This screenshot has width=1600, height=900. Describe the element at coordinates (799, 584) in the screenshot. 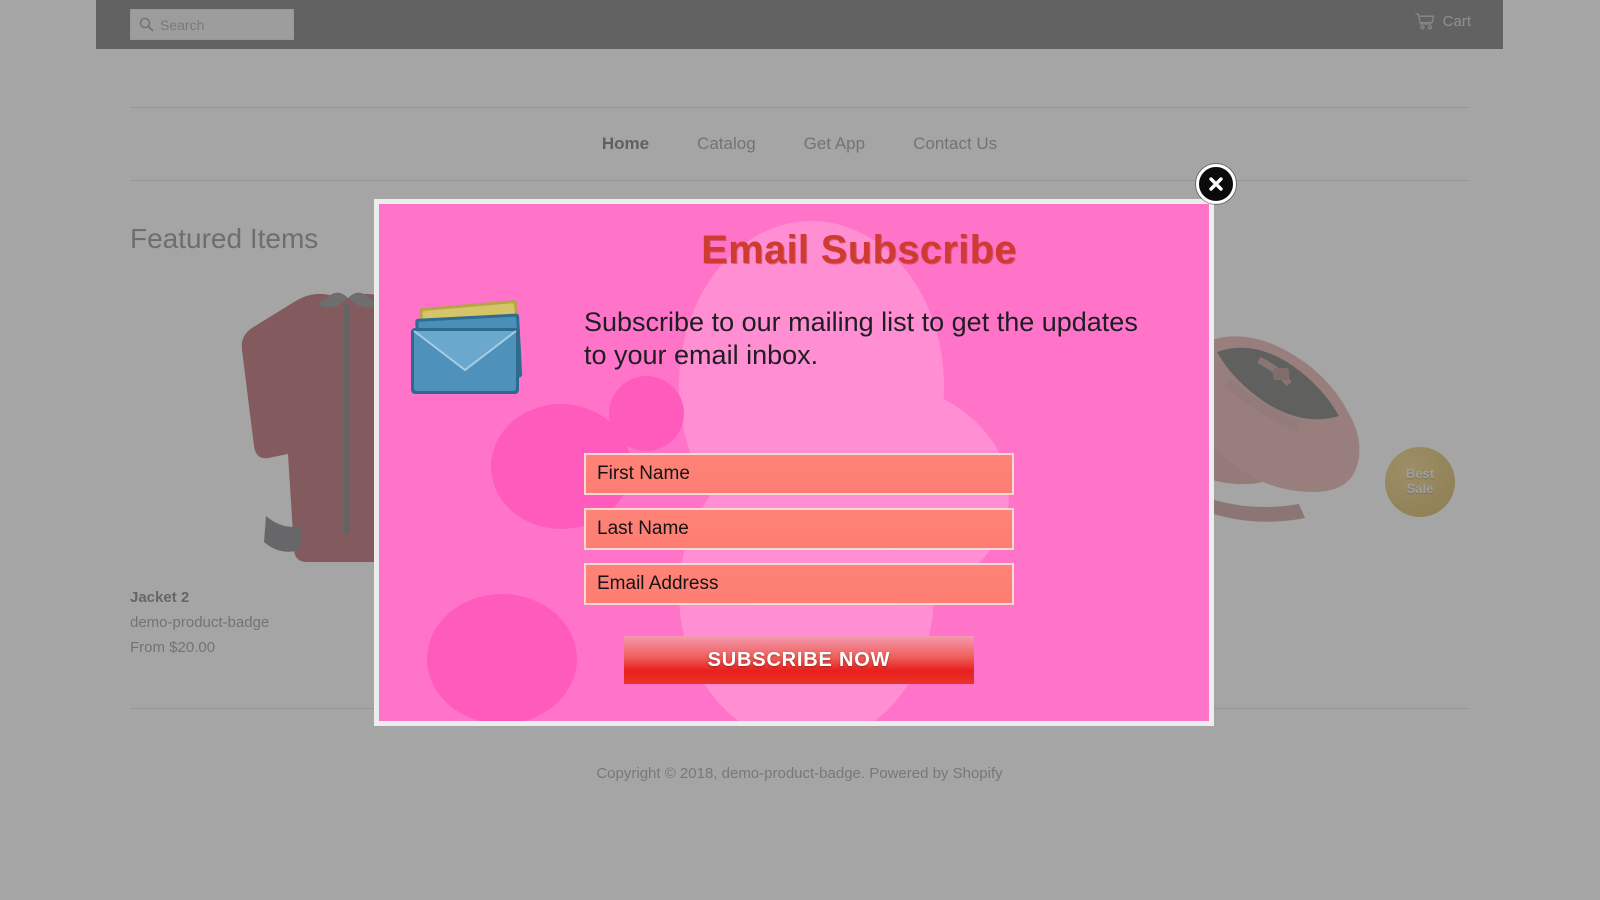

I see `email-address-field` at that location.